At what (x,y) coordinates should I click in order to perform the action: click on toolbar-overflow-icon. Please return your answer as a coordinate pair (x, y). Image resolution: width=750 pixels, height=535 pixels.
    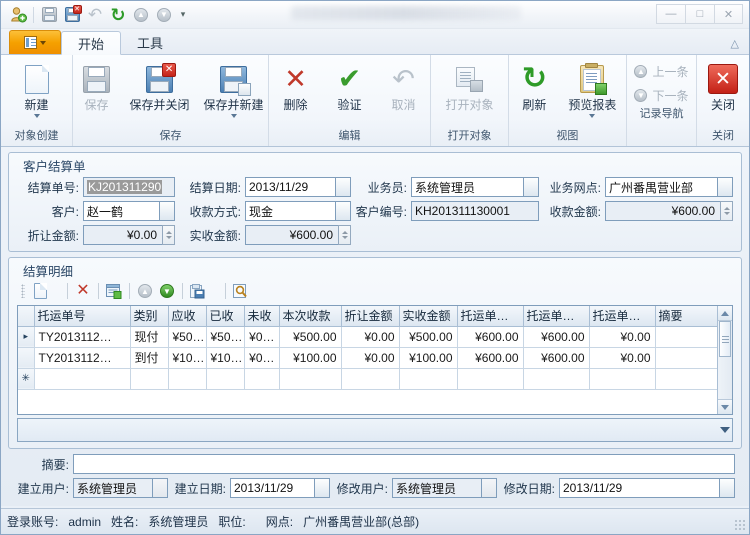
    Looking at the image, I should click on (259, 291).